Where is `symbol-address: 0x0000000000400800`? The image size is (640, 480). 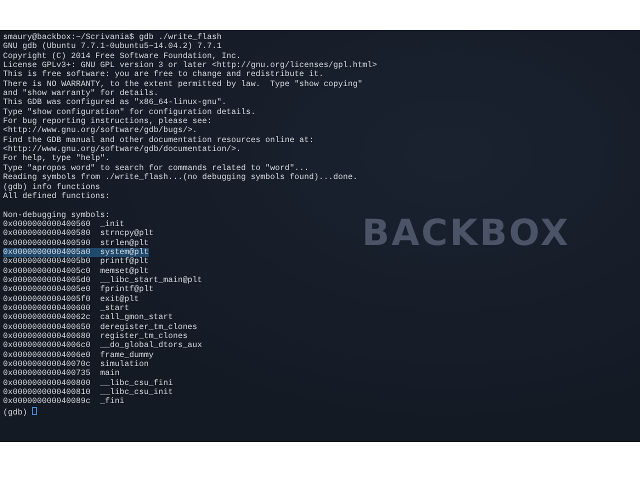 symbol-address: 0x0000000000400800 is located at coordinates (46, 383).